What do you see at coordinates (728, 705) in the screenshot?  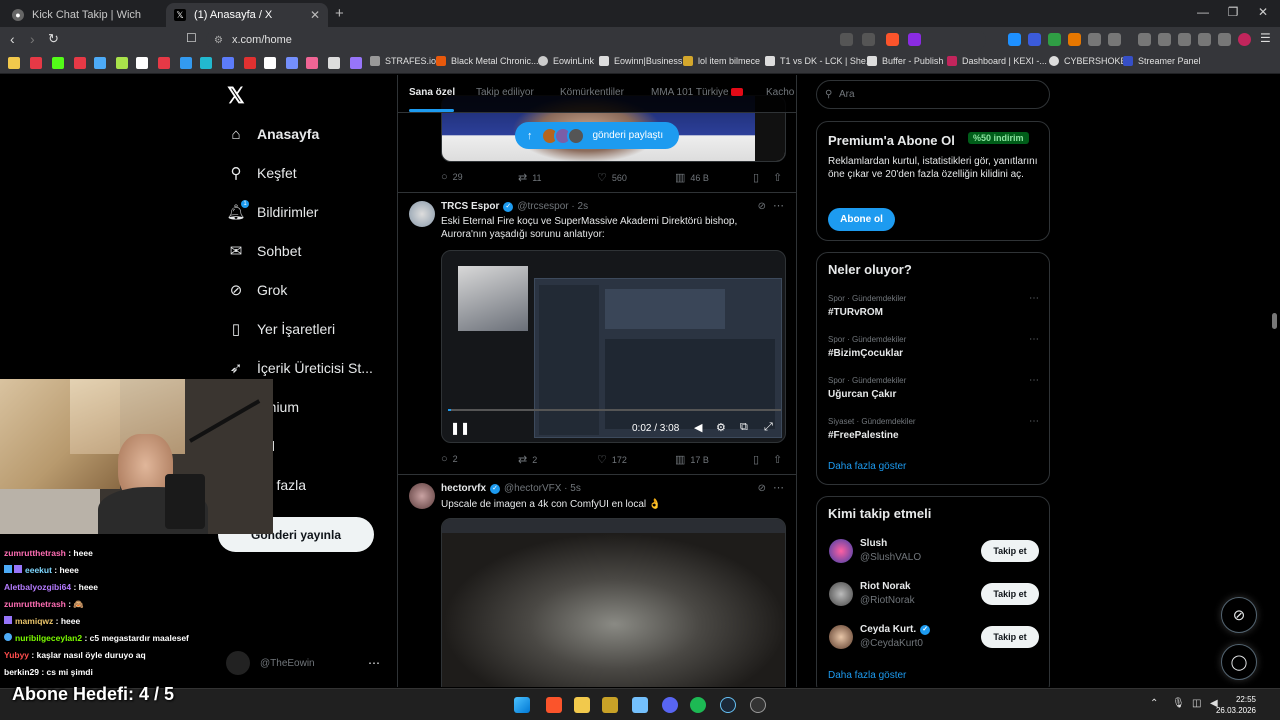 I see `steam-icon` at bounding box center [728, 705].